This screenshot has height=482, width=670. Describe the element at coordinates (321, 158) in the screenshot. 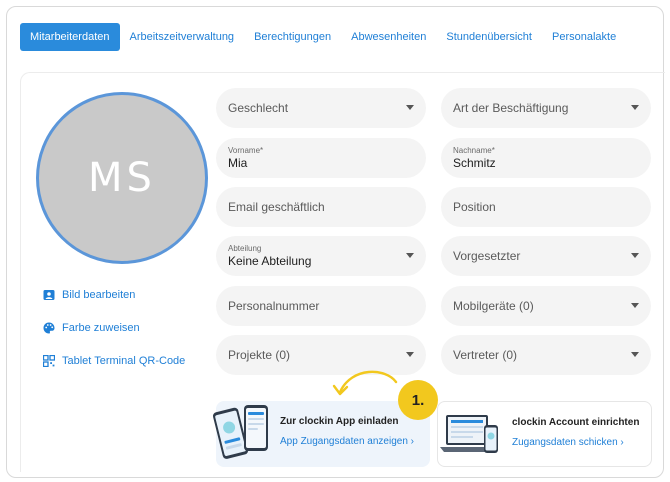

I see `first-name-field: Vorname* Mia` at that location.